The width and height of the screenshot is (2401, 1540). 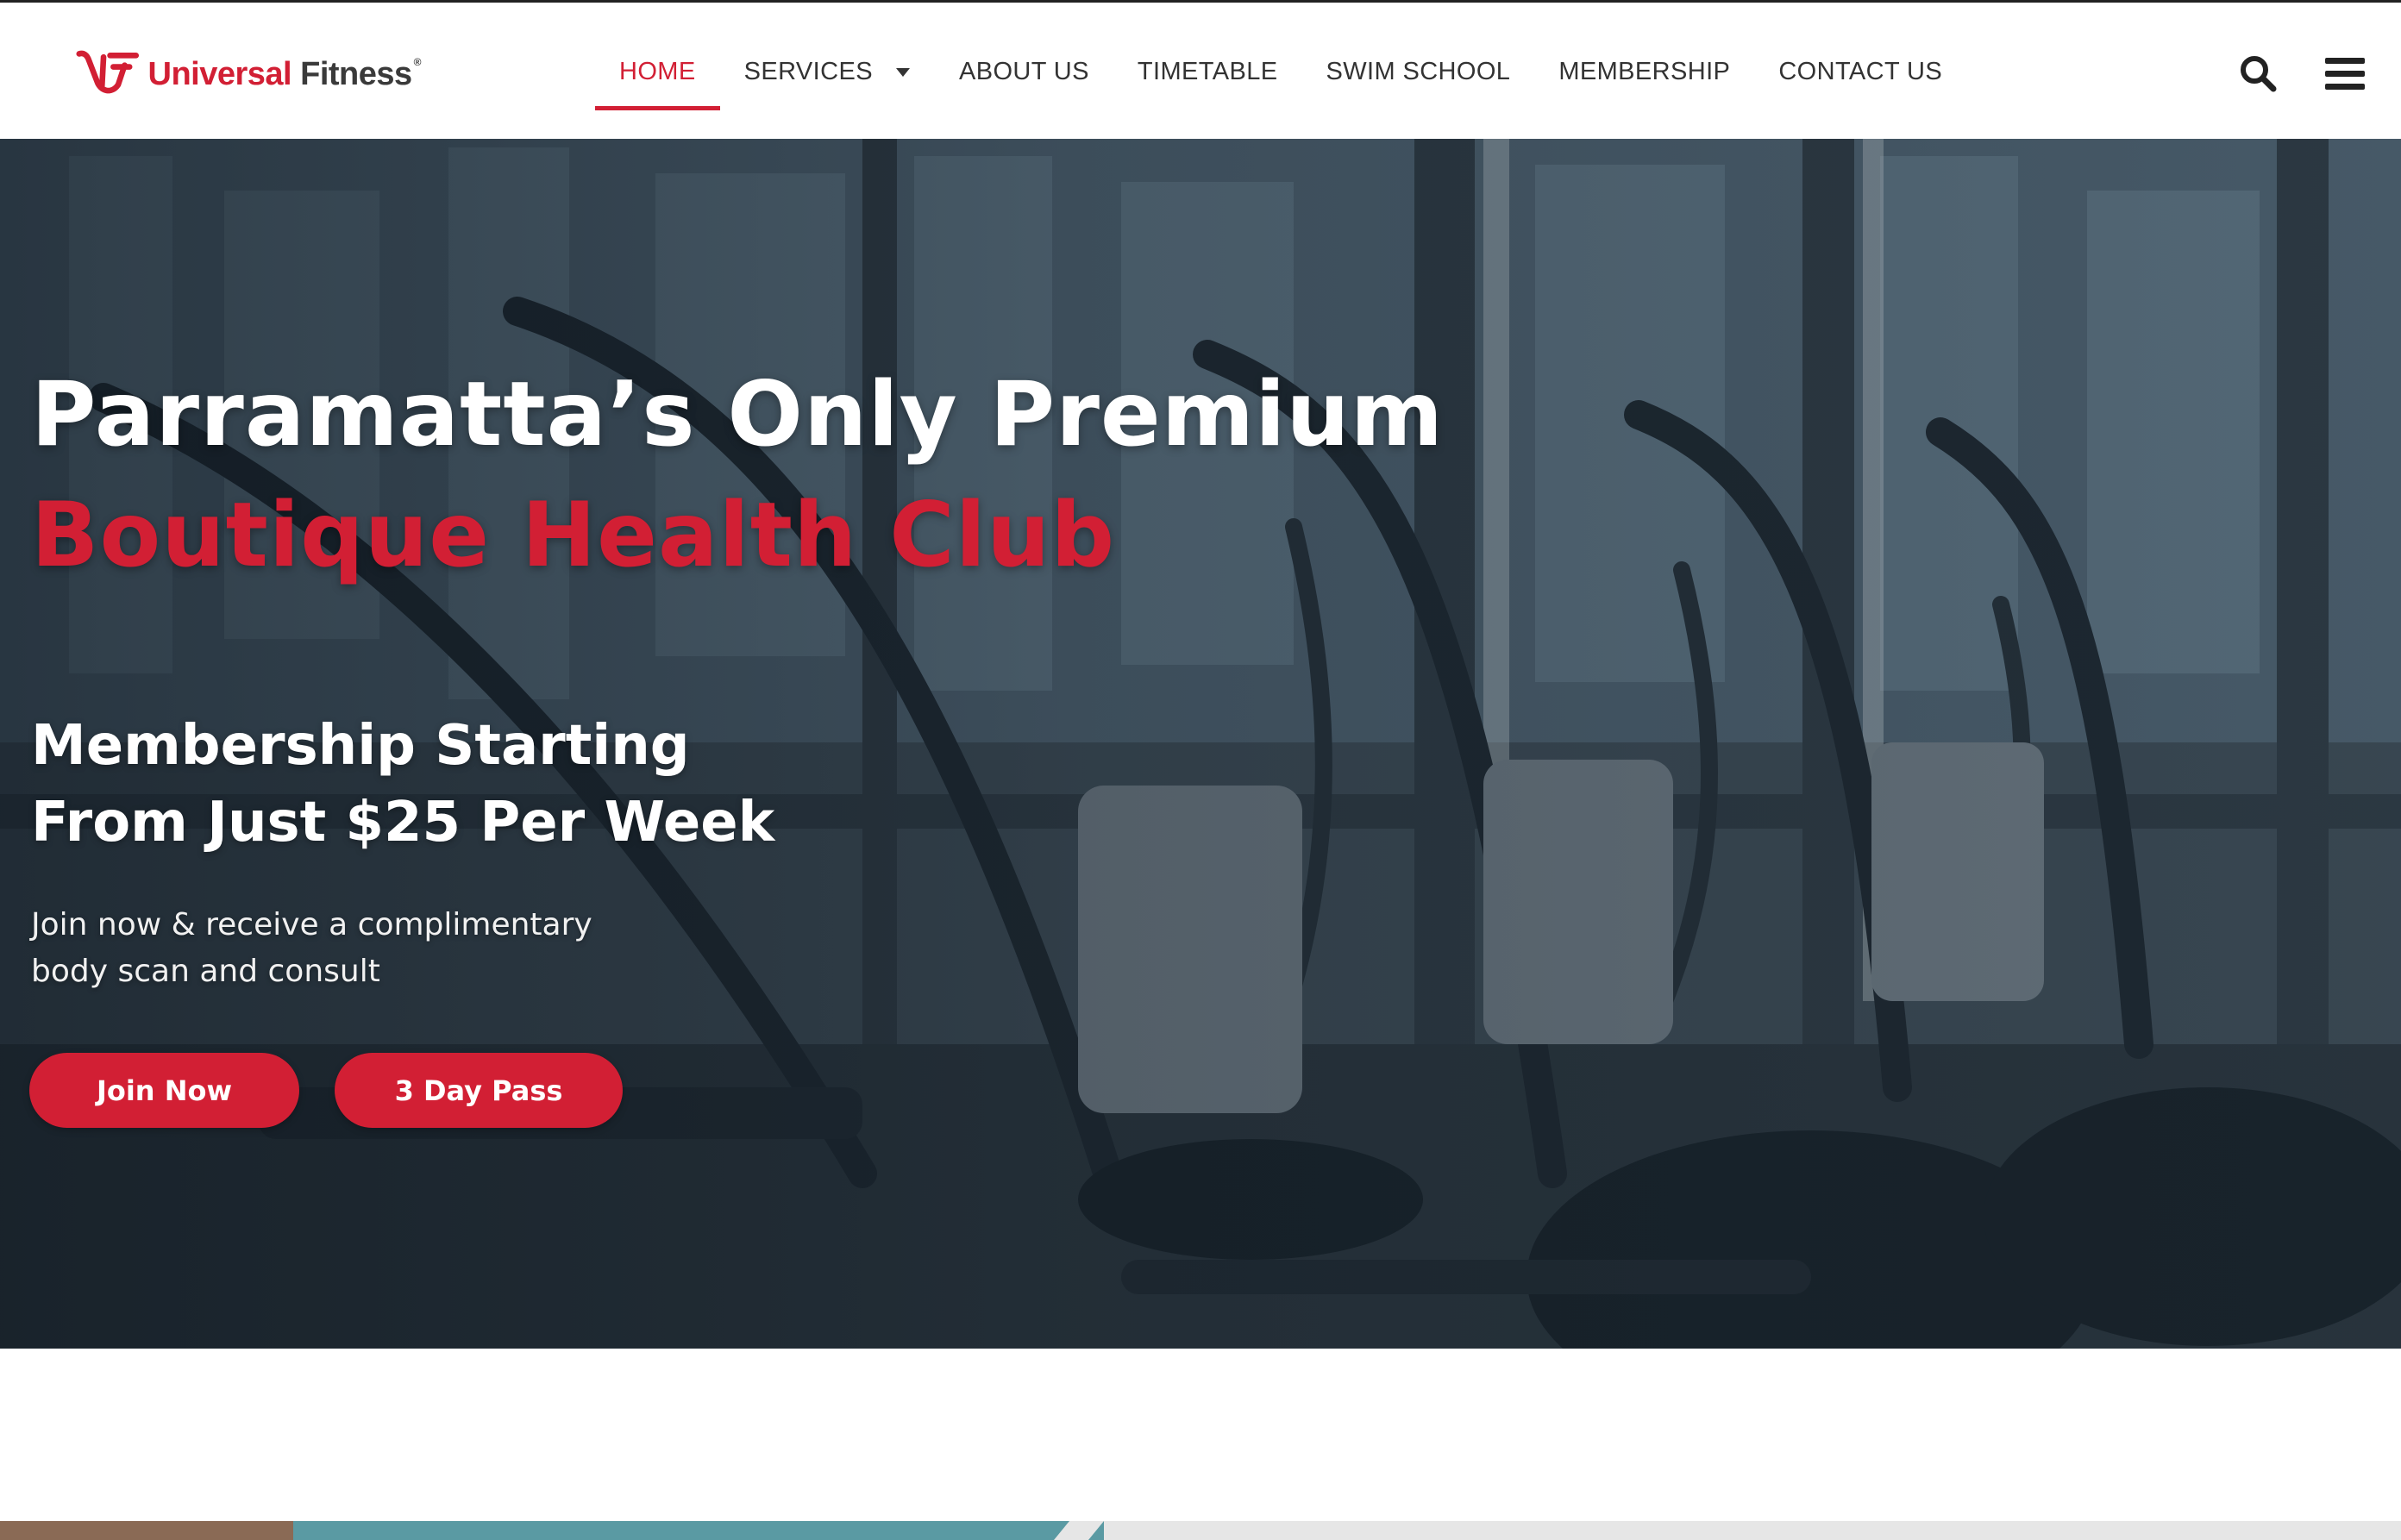 I want to click on brand-wordmark: Universal Fitness ®, so click(x=284, y=74).